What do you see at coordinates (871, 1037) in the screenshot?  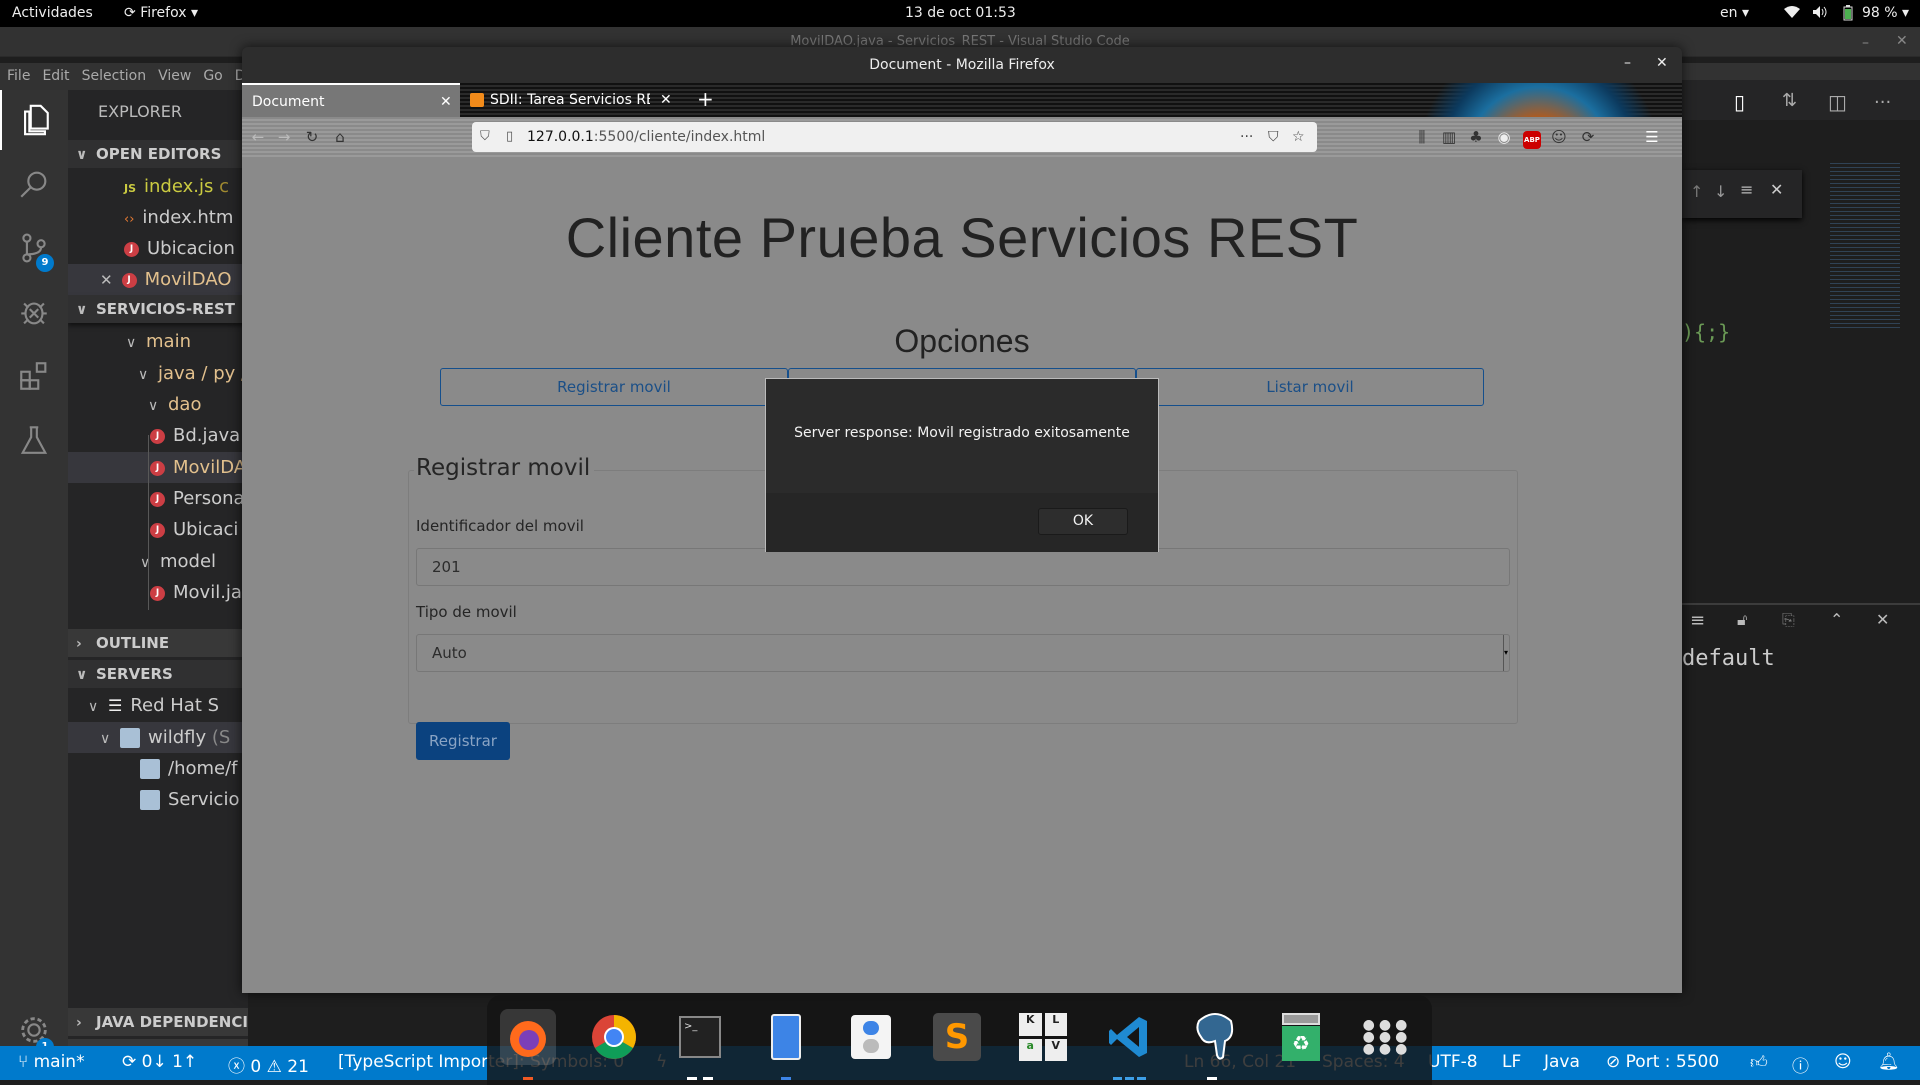 I see `dock-settings` at bounding box center [871, 1037].